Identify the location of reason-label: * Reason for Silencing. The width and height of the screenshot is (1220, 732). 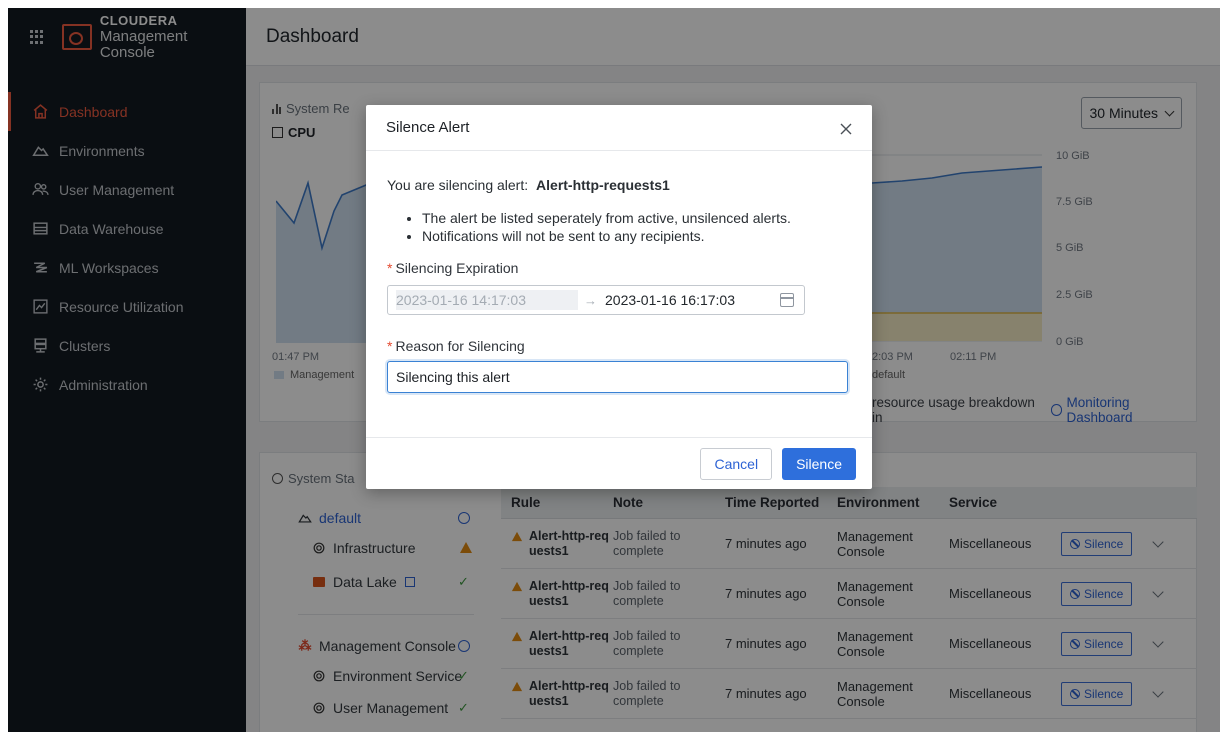
(619, 346).